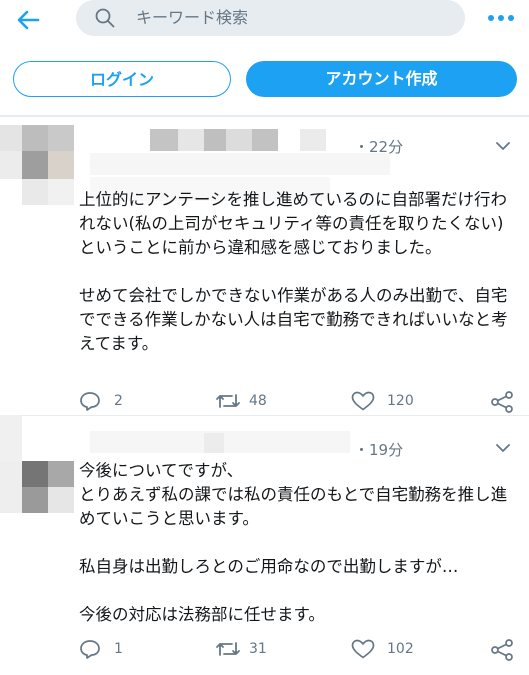  I want to click on top-bar: キーワード検索, so click(264, 20).